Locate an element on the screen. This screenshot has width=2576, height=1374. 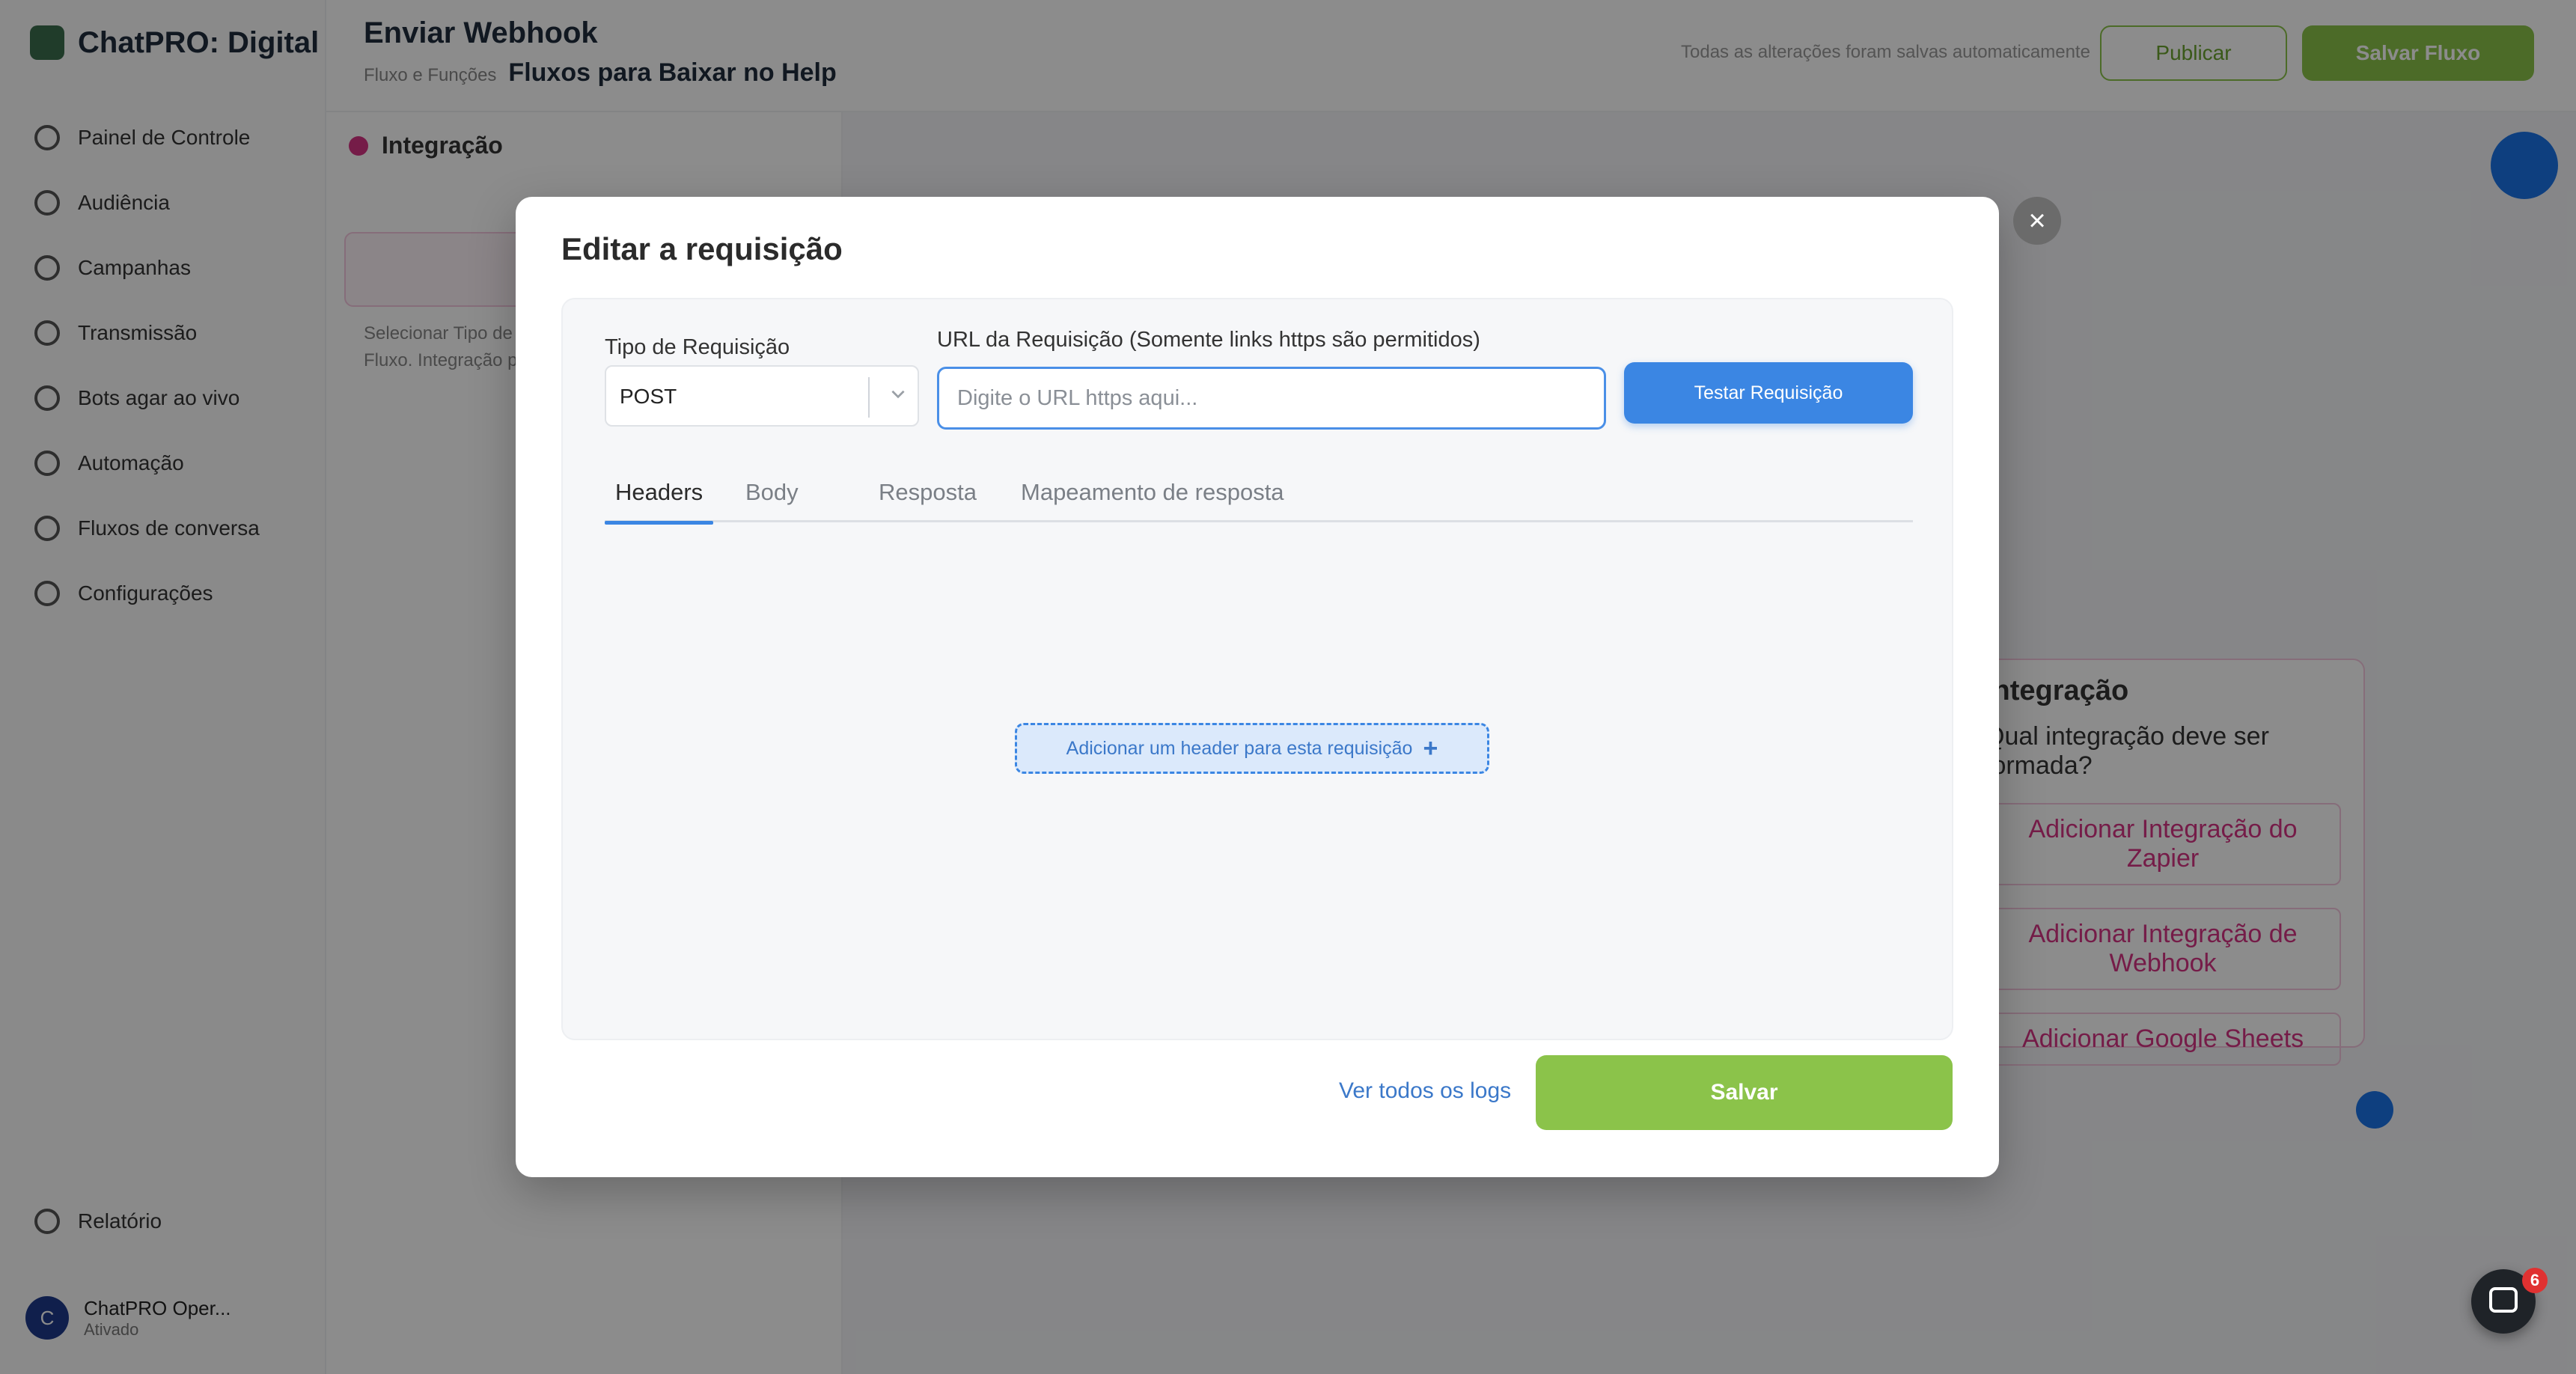
add-header-label: Adicionar um header para esta requisição is located at coordinates (1239, 748).